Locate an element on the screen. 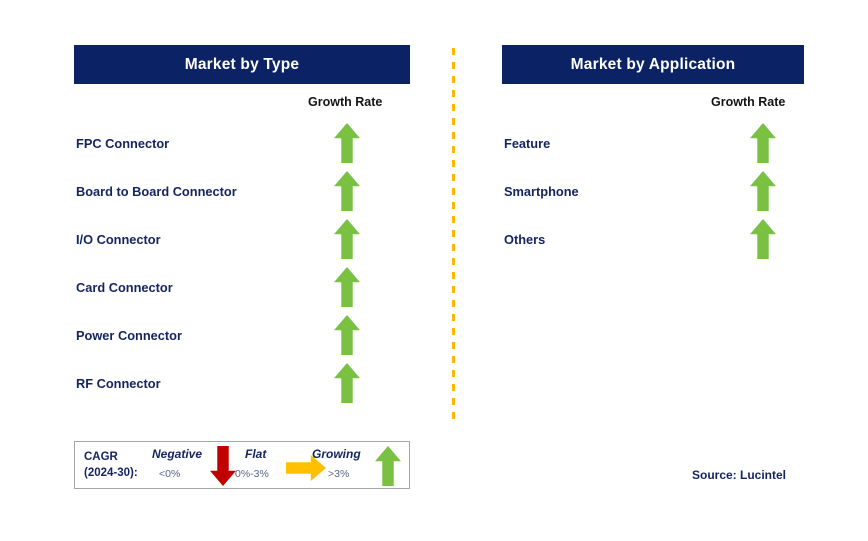 Image resolution: width=868 pixels, height=541 pixels. table-row: Board to Board Connector is located at coordinates (220, 191).